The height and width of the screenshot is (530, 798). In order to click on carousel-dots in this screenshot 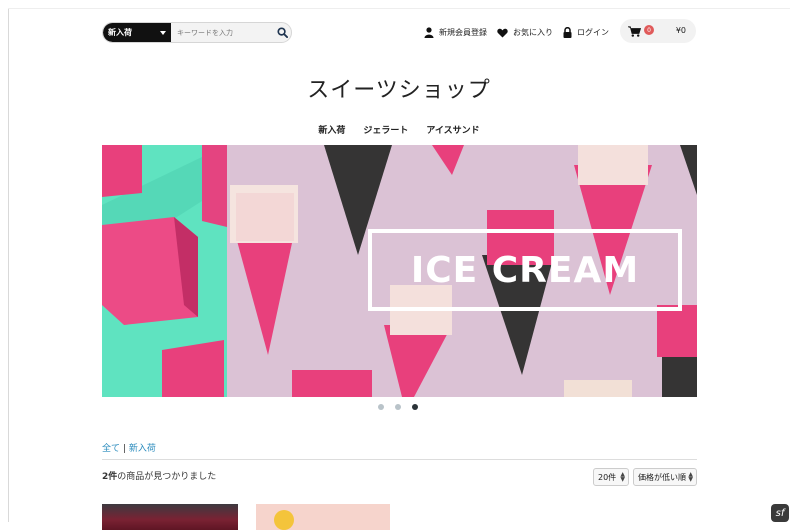, I will do `click(398, 407)`.